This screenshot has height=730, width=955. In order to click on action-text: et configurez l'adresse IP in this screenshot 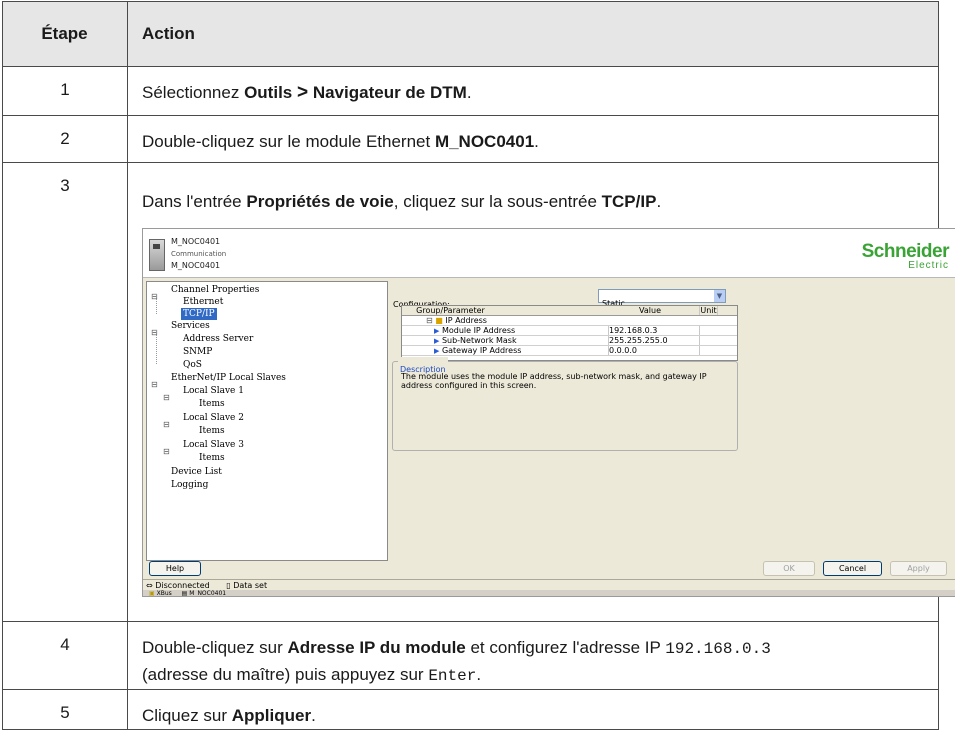, I will do `click(565, 647)`.